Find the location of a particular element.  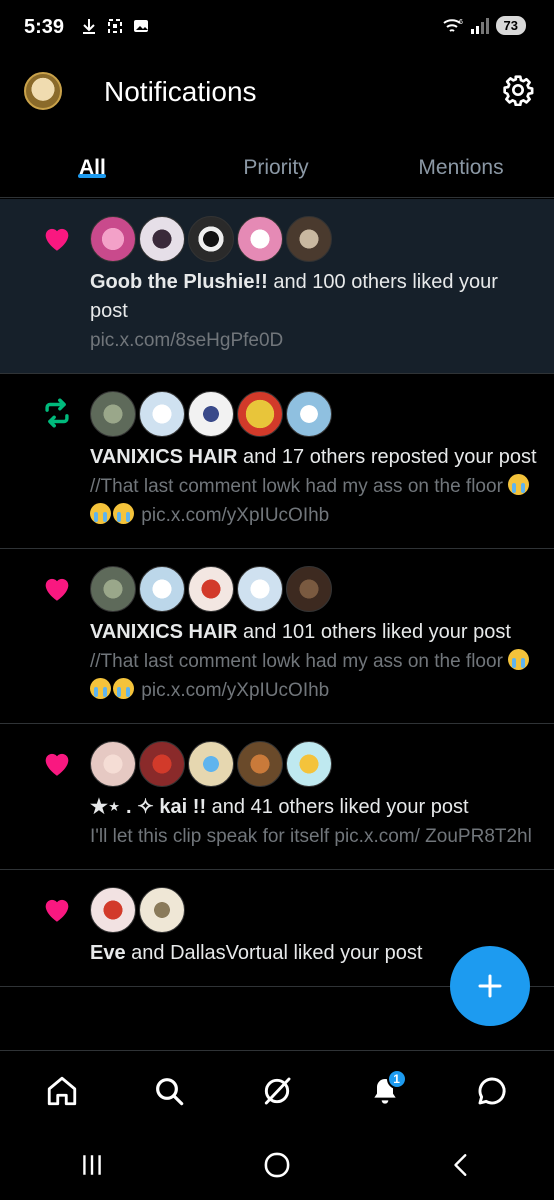

active-tab-indicator is located at coordinates (92, 176).